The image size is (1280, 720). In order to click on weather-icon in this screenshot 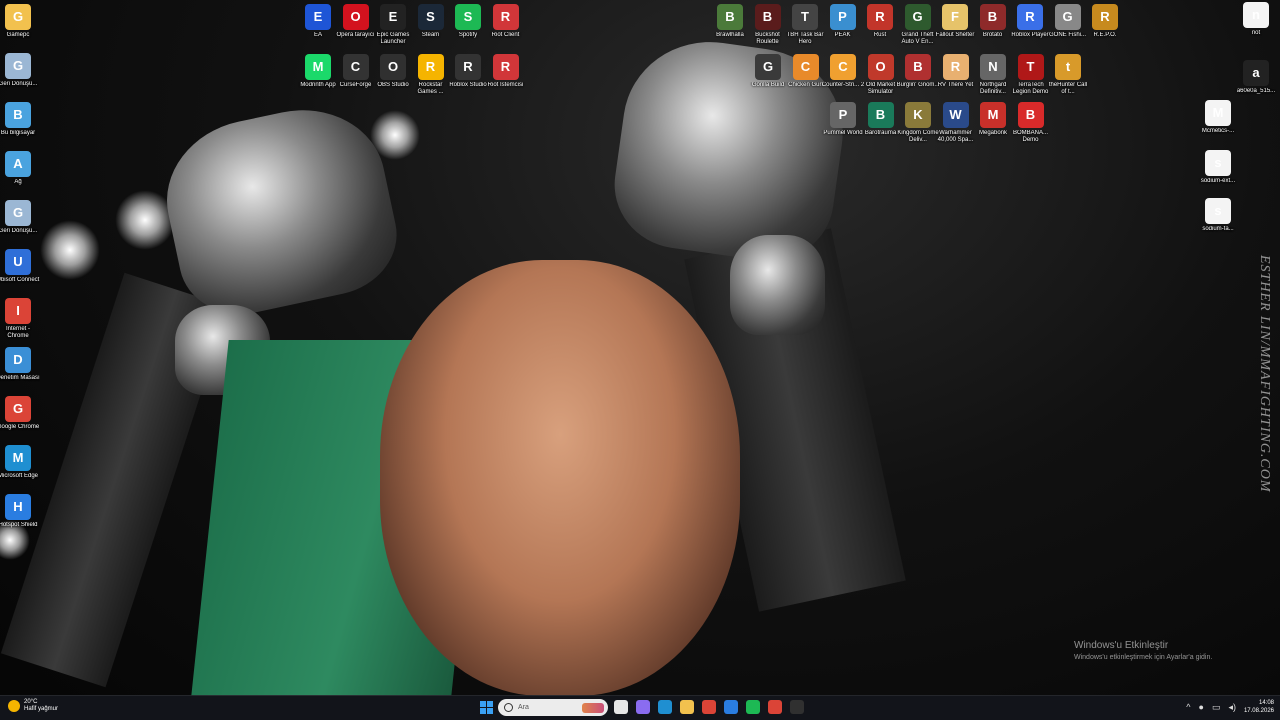, I will do `click(14, 706)`.